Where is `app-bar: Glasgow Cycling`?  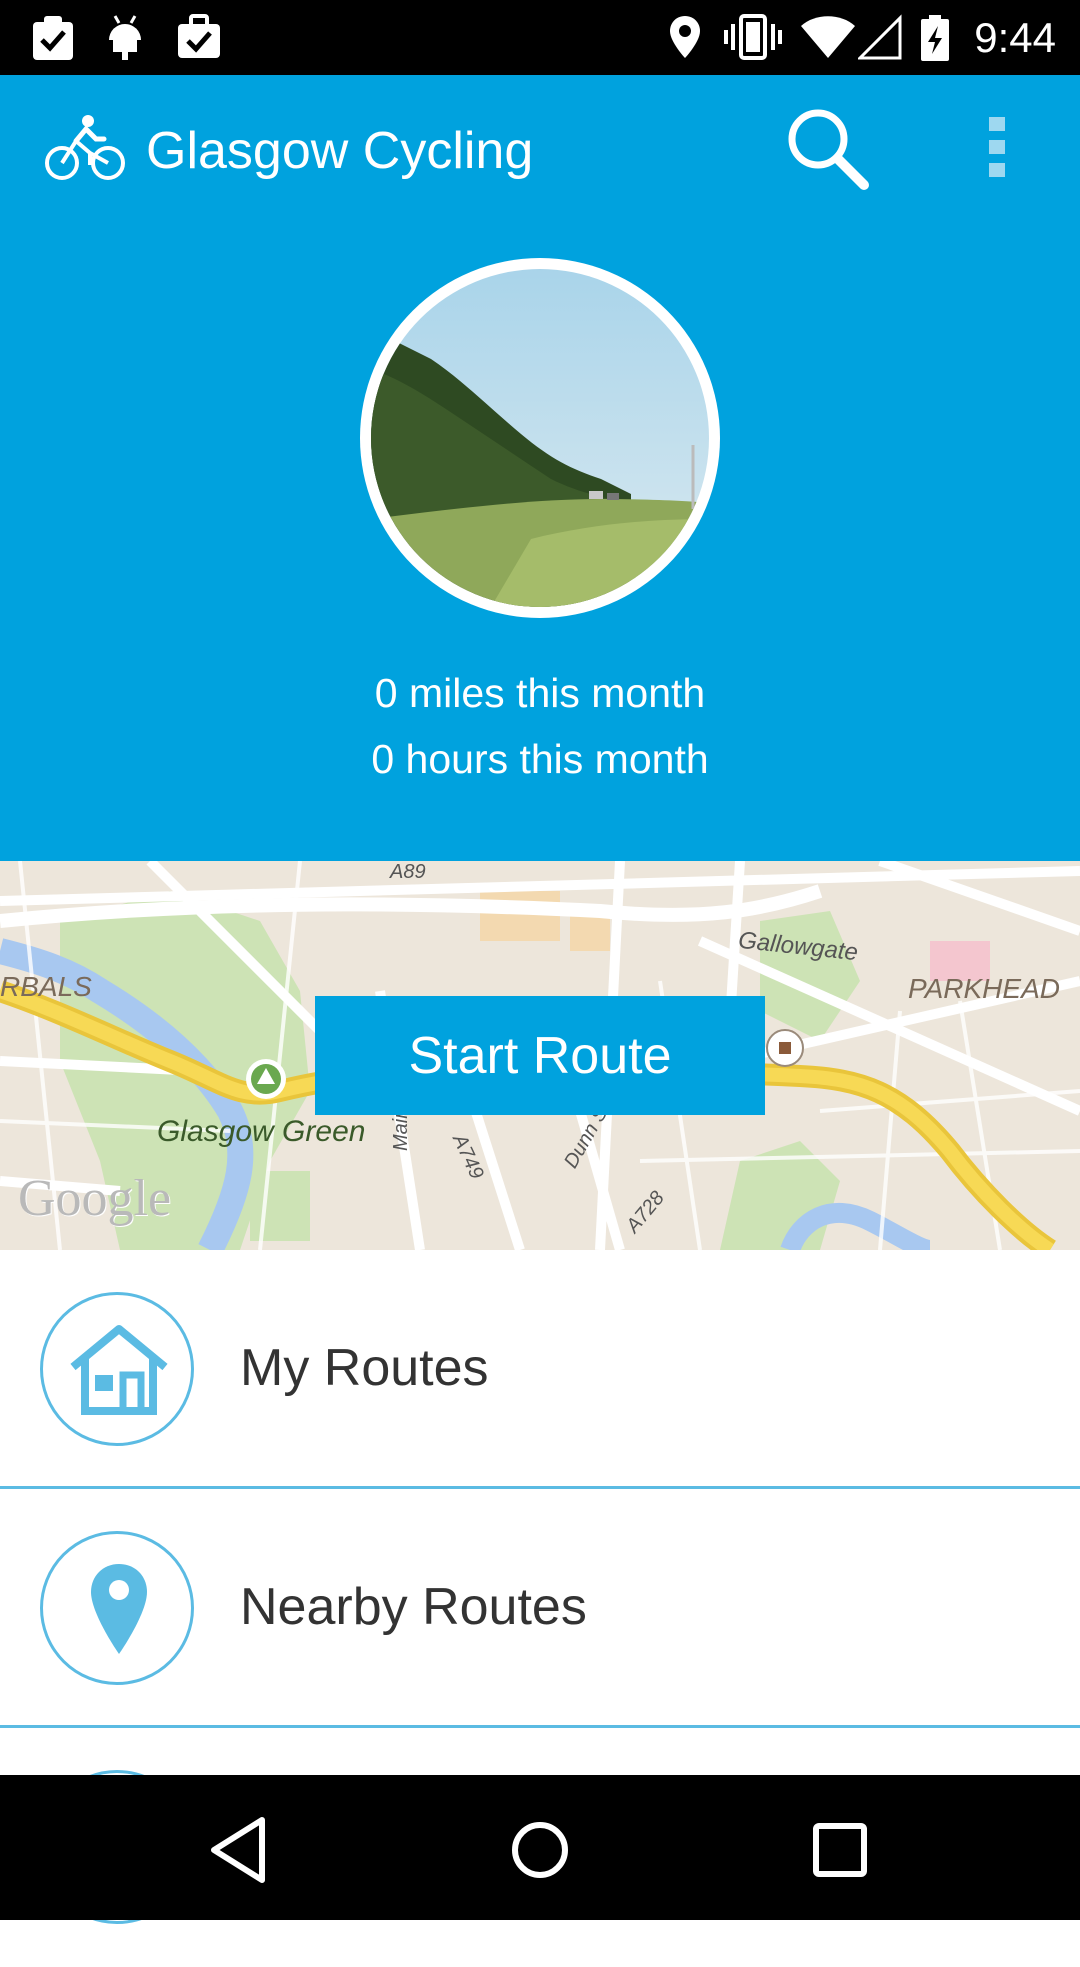
app-bar: Glasgow Cycling is located at coordinates (540, 150).